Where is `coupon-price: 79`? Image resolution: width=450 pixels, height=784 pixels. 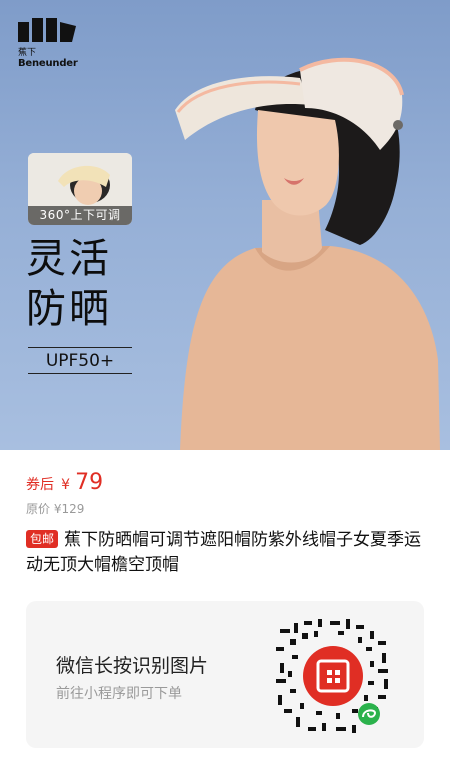
coupon-price: 79 is located at coordinates (89, 482).